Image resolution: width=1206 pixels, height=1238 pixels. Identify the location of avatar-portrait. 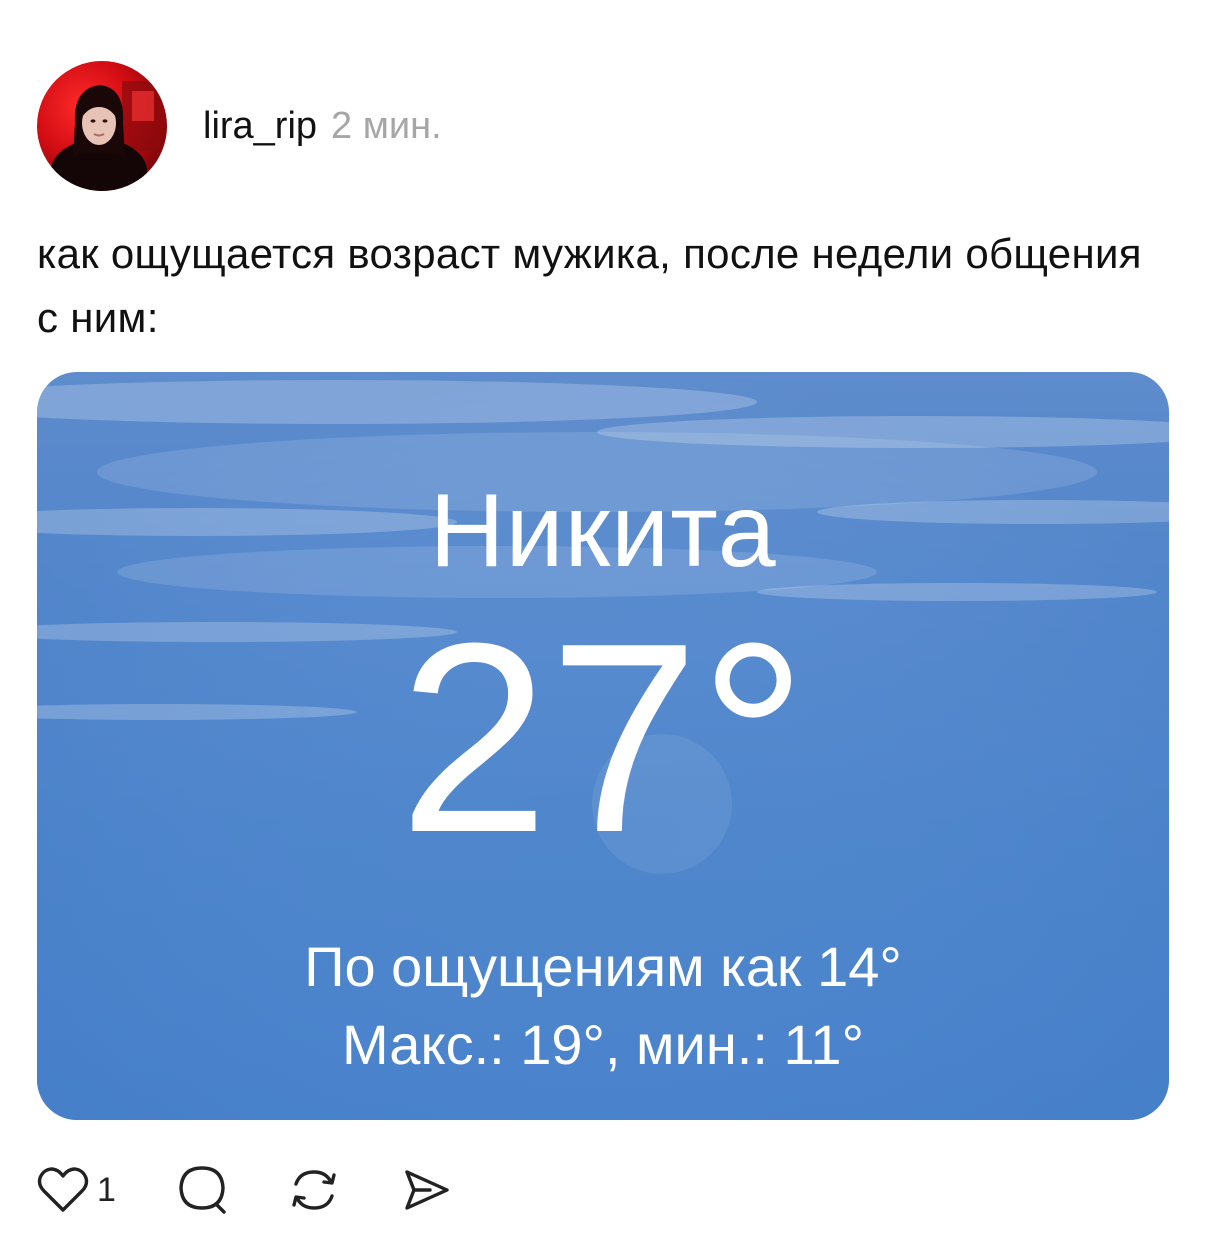
(106, 136).